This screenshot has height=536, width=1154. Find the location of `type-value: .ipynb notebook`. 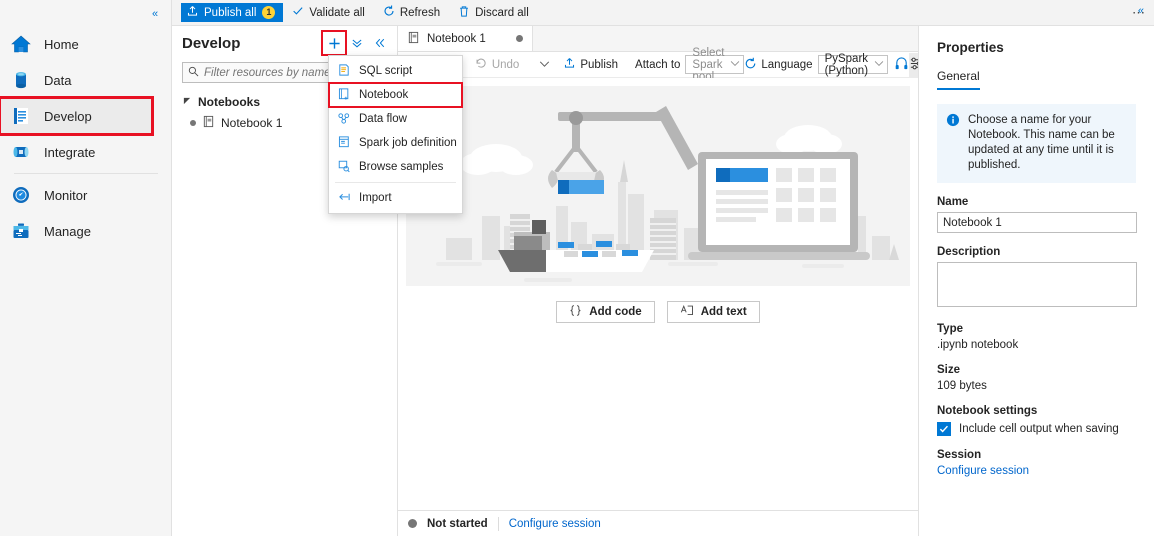

type-value: .ipynb notebook is located at coordinates (978, 345).